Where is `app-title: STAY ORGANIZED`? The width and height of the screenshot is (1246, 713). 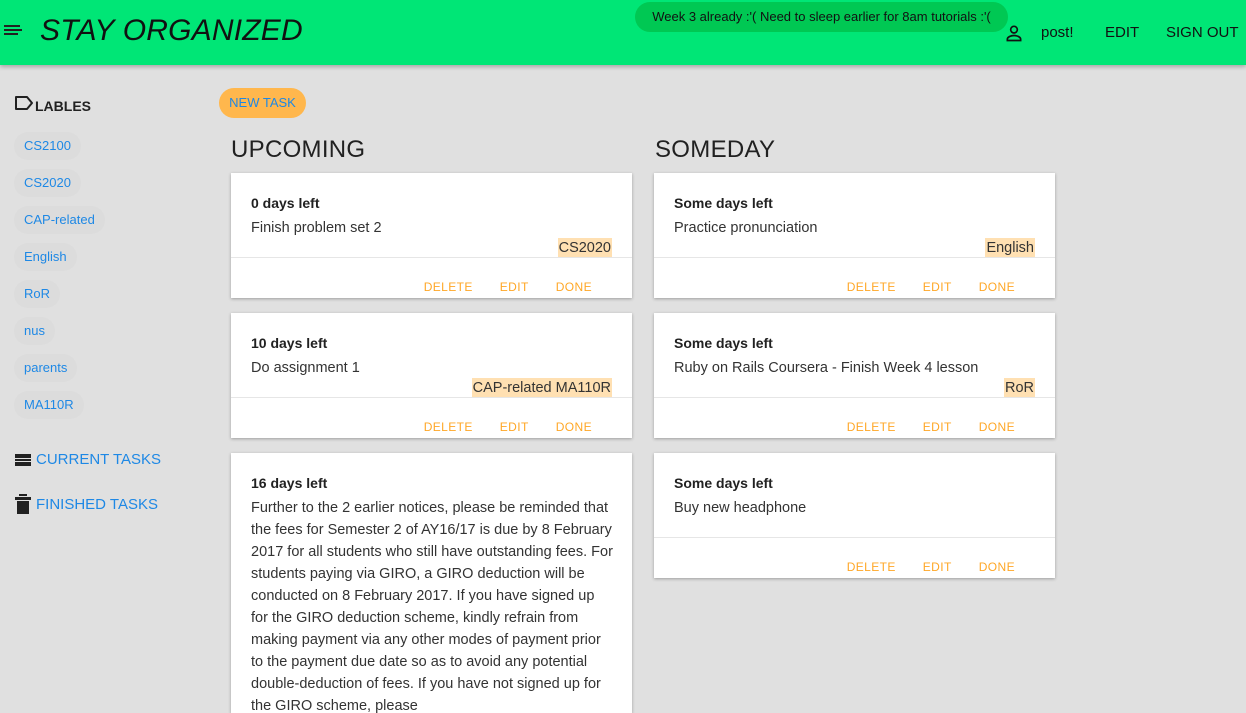
app-title: STAY ORGANIZED is located at coordinates (171, 30).